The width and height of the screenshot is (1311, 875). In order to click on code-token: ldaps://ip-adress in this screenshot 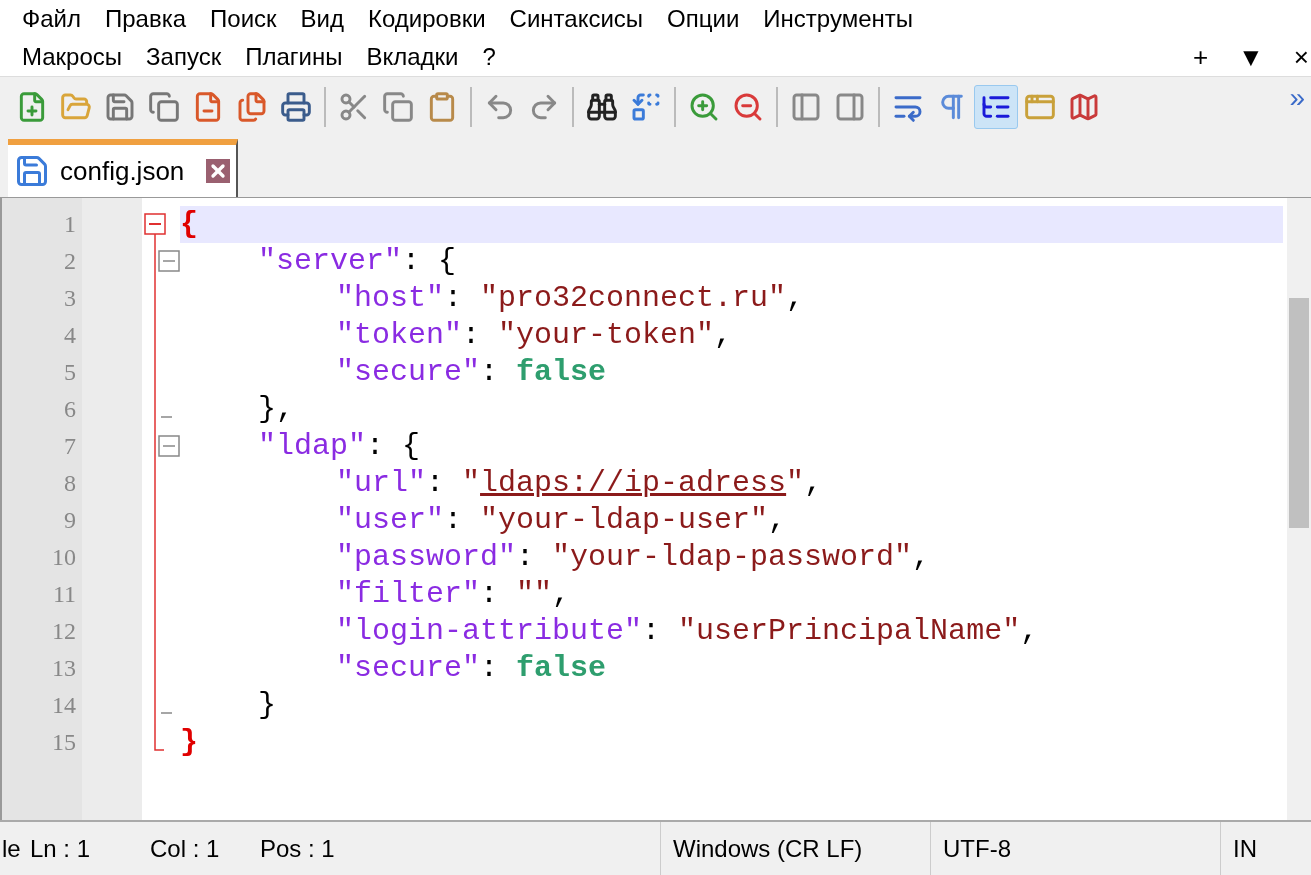, I will do `click(633, 483)`.